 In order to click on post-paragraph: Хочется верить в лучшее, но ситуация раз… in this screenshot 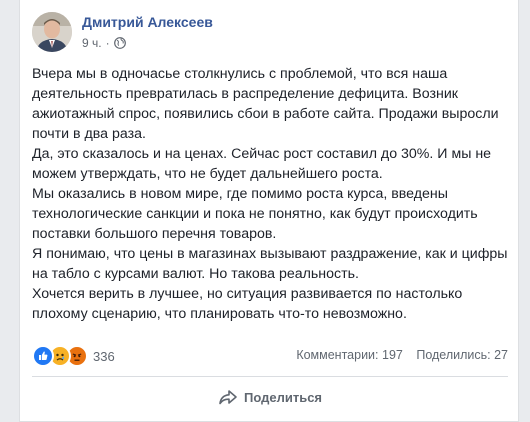, I will do `click(247, 304)`.